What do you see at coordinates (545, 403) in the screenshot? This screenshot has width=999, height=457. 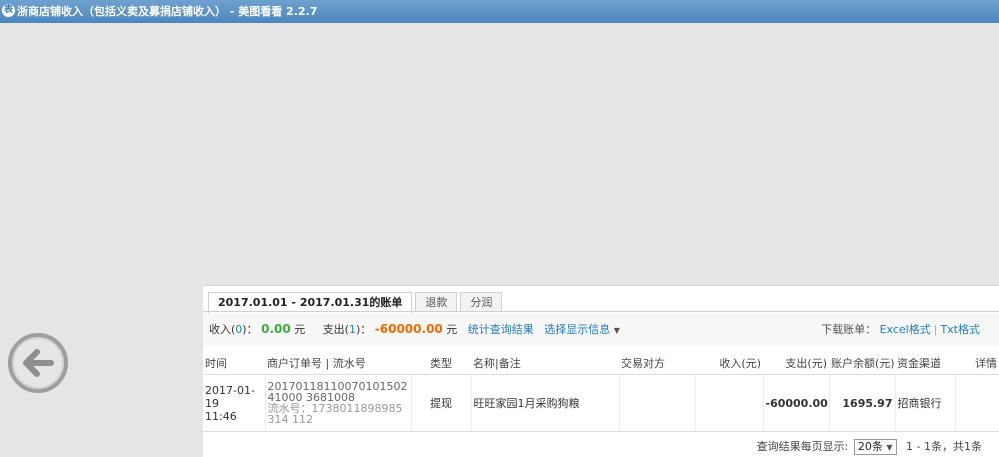 I see `cell-name-note: 旺旺家园1月采购狗粮` at bounding box center [545, 403].